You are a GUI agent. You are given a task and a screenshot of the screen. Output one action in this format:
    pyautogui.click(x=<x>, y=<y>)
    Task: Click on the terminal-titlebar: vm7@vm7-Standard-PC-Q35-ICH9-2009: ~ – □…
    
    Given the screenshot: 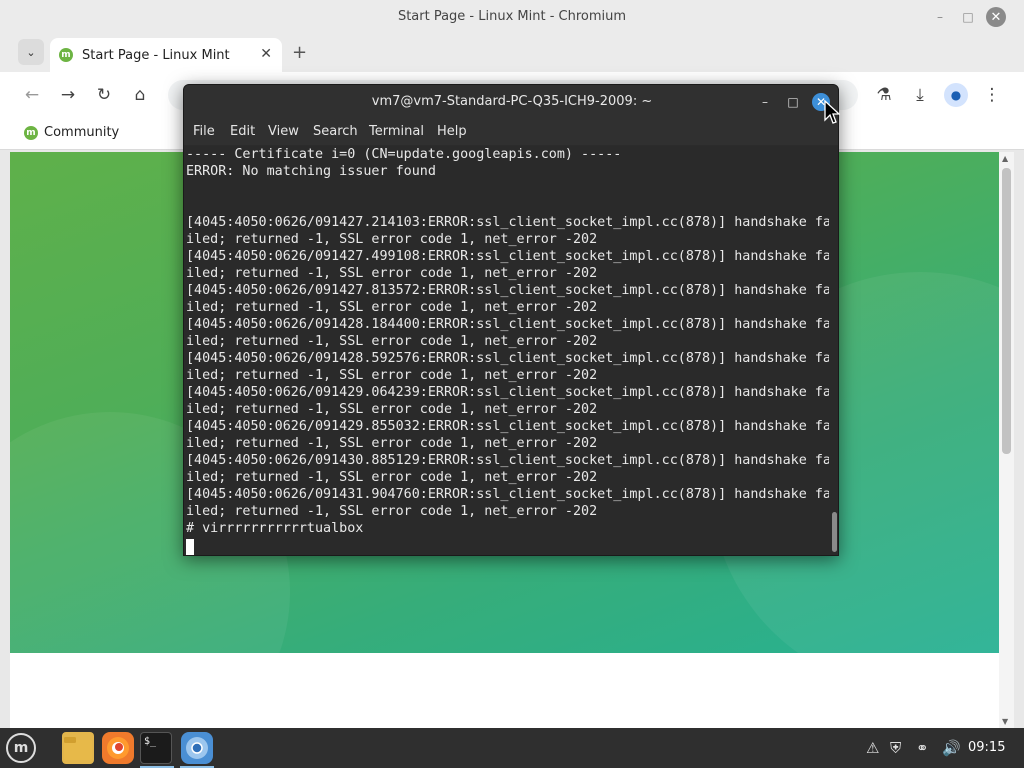 What is the action you would take?
    pyautogui.click(x=511, y=102)
    